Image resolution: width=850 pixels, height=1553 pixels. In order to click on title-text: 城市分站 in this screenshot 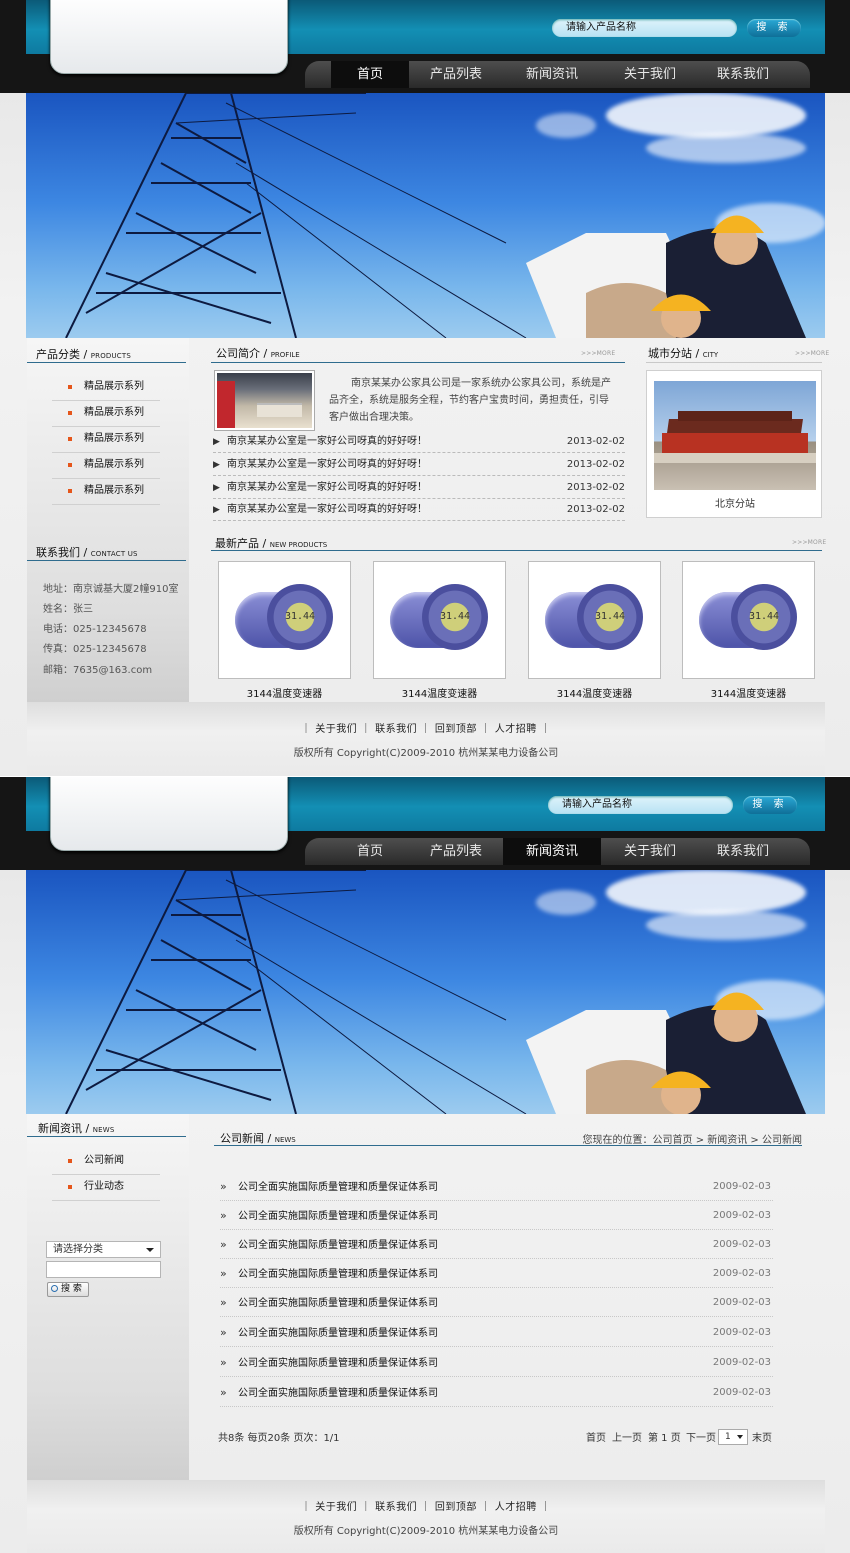, I will do `click(670, 353)`.